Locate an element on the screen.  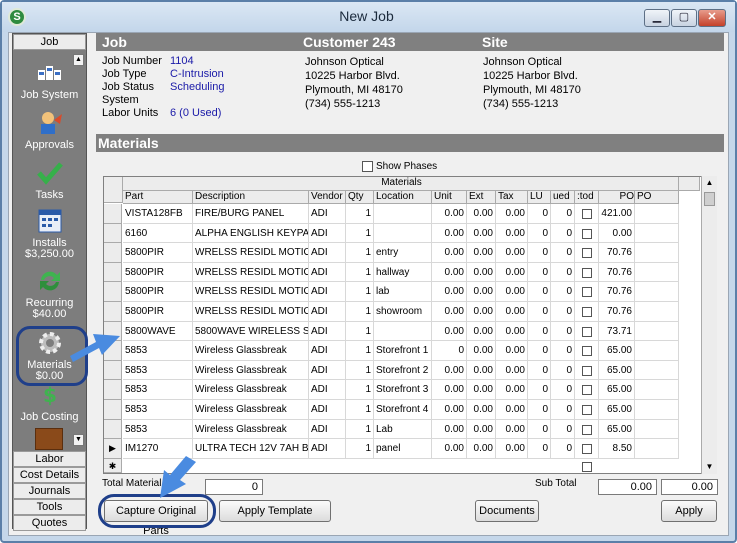
arrow-to-materials-row is located at coordinates (95, 348).